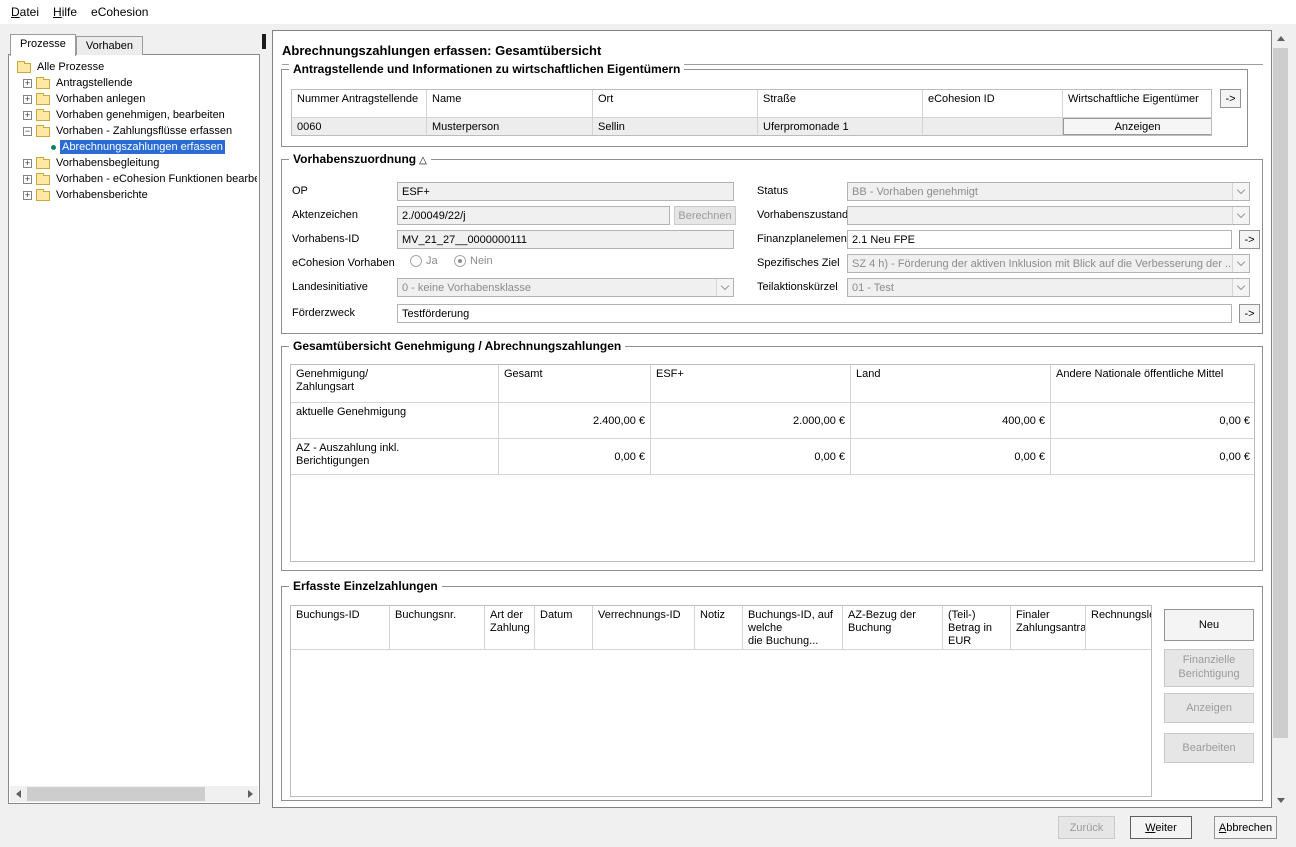 The height and width of the screenshot is (847, 1296). I want to click on status-dropdown: BB - Vorhaben genehmigt, so click(1048, 191).